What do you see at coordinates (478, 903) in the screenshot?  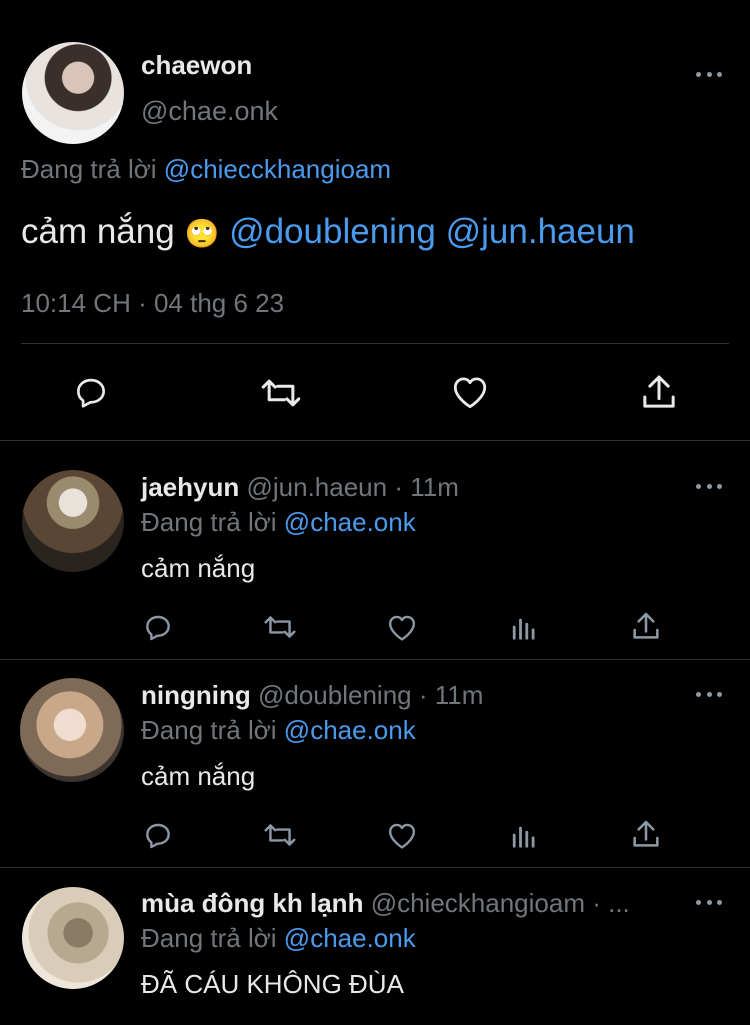 I see `author-handle: @chieckhangioam` at bounding box center [478, 903].